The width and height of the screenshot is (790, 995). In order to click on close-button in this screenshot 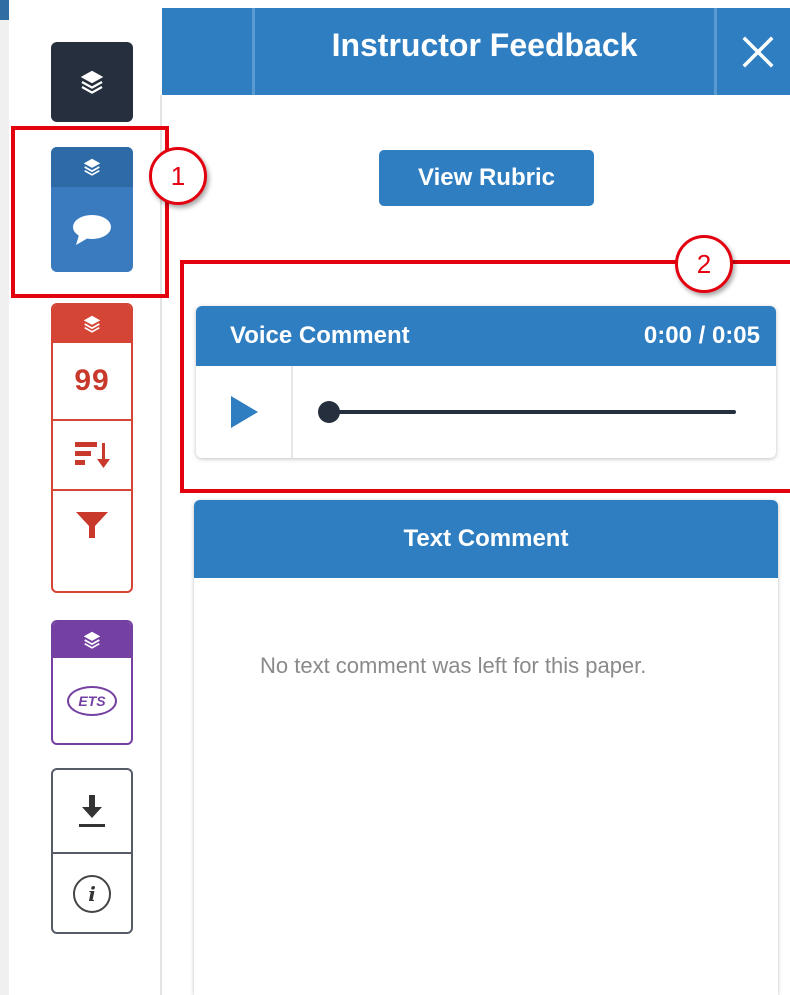, I will do `click(758, 52)`.